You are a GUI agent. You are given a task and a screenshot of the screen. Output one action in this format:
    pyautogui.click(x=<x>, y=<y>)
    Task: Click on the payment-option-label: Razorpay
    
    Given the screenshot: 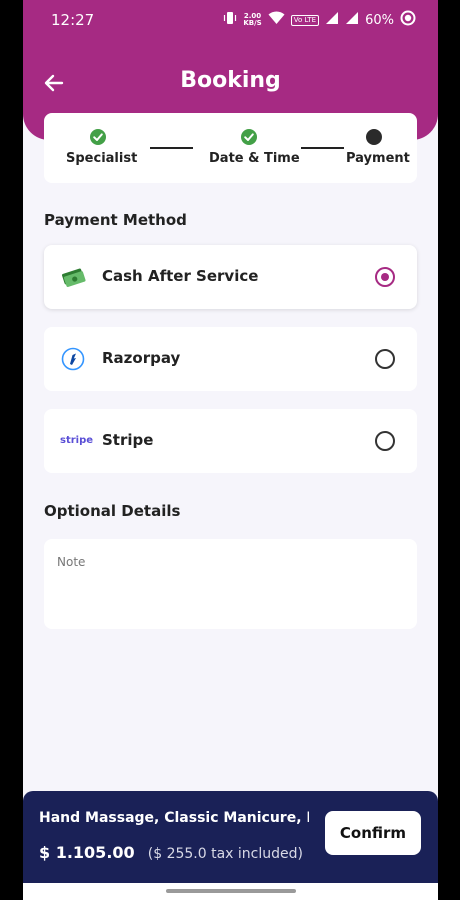 What is the action you would take?
    pyautogui.click(x=141, y=358)
    